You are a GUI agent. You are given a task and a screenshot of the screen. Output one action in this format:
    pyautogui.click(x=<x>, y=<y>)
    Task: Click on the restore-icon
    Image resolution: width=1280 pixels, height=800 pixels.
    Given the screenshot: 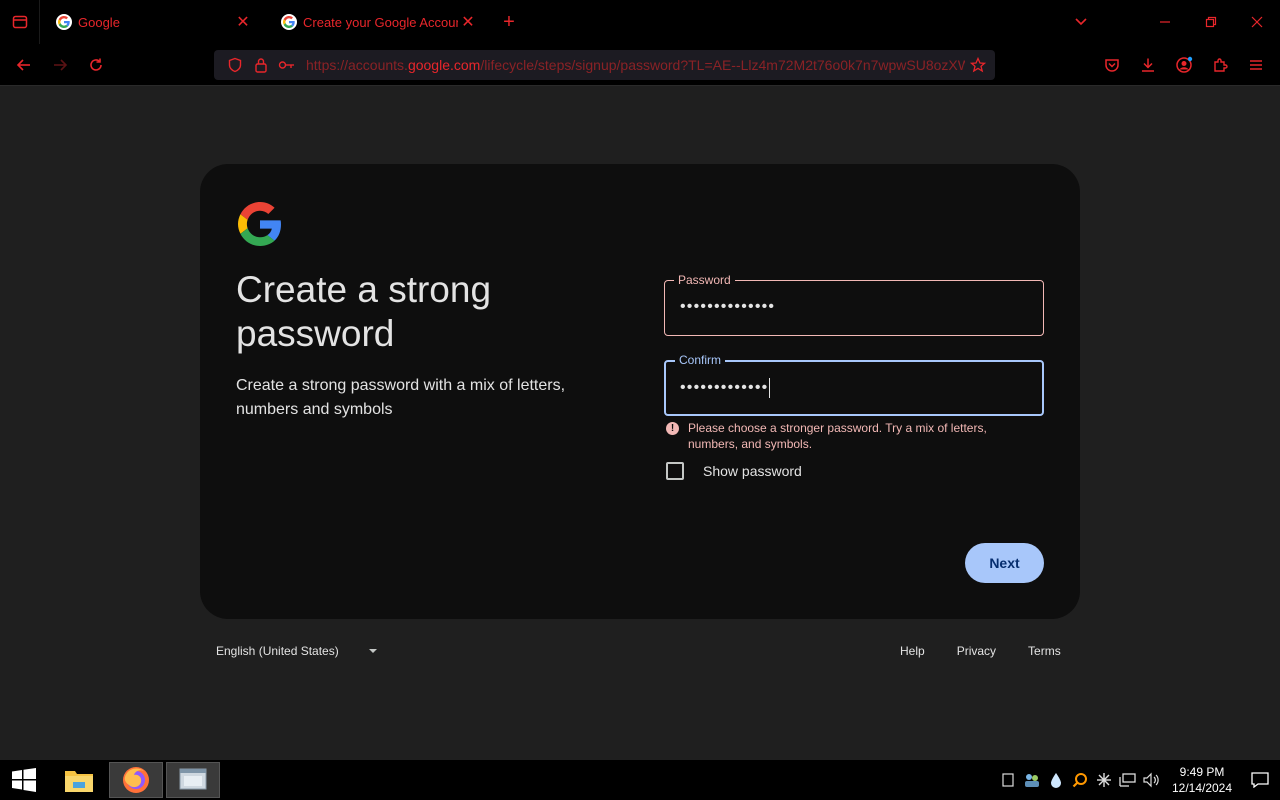 What is the action you would take?
    pyautogui.click(x=1211, y=22)
    